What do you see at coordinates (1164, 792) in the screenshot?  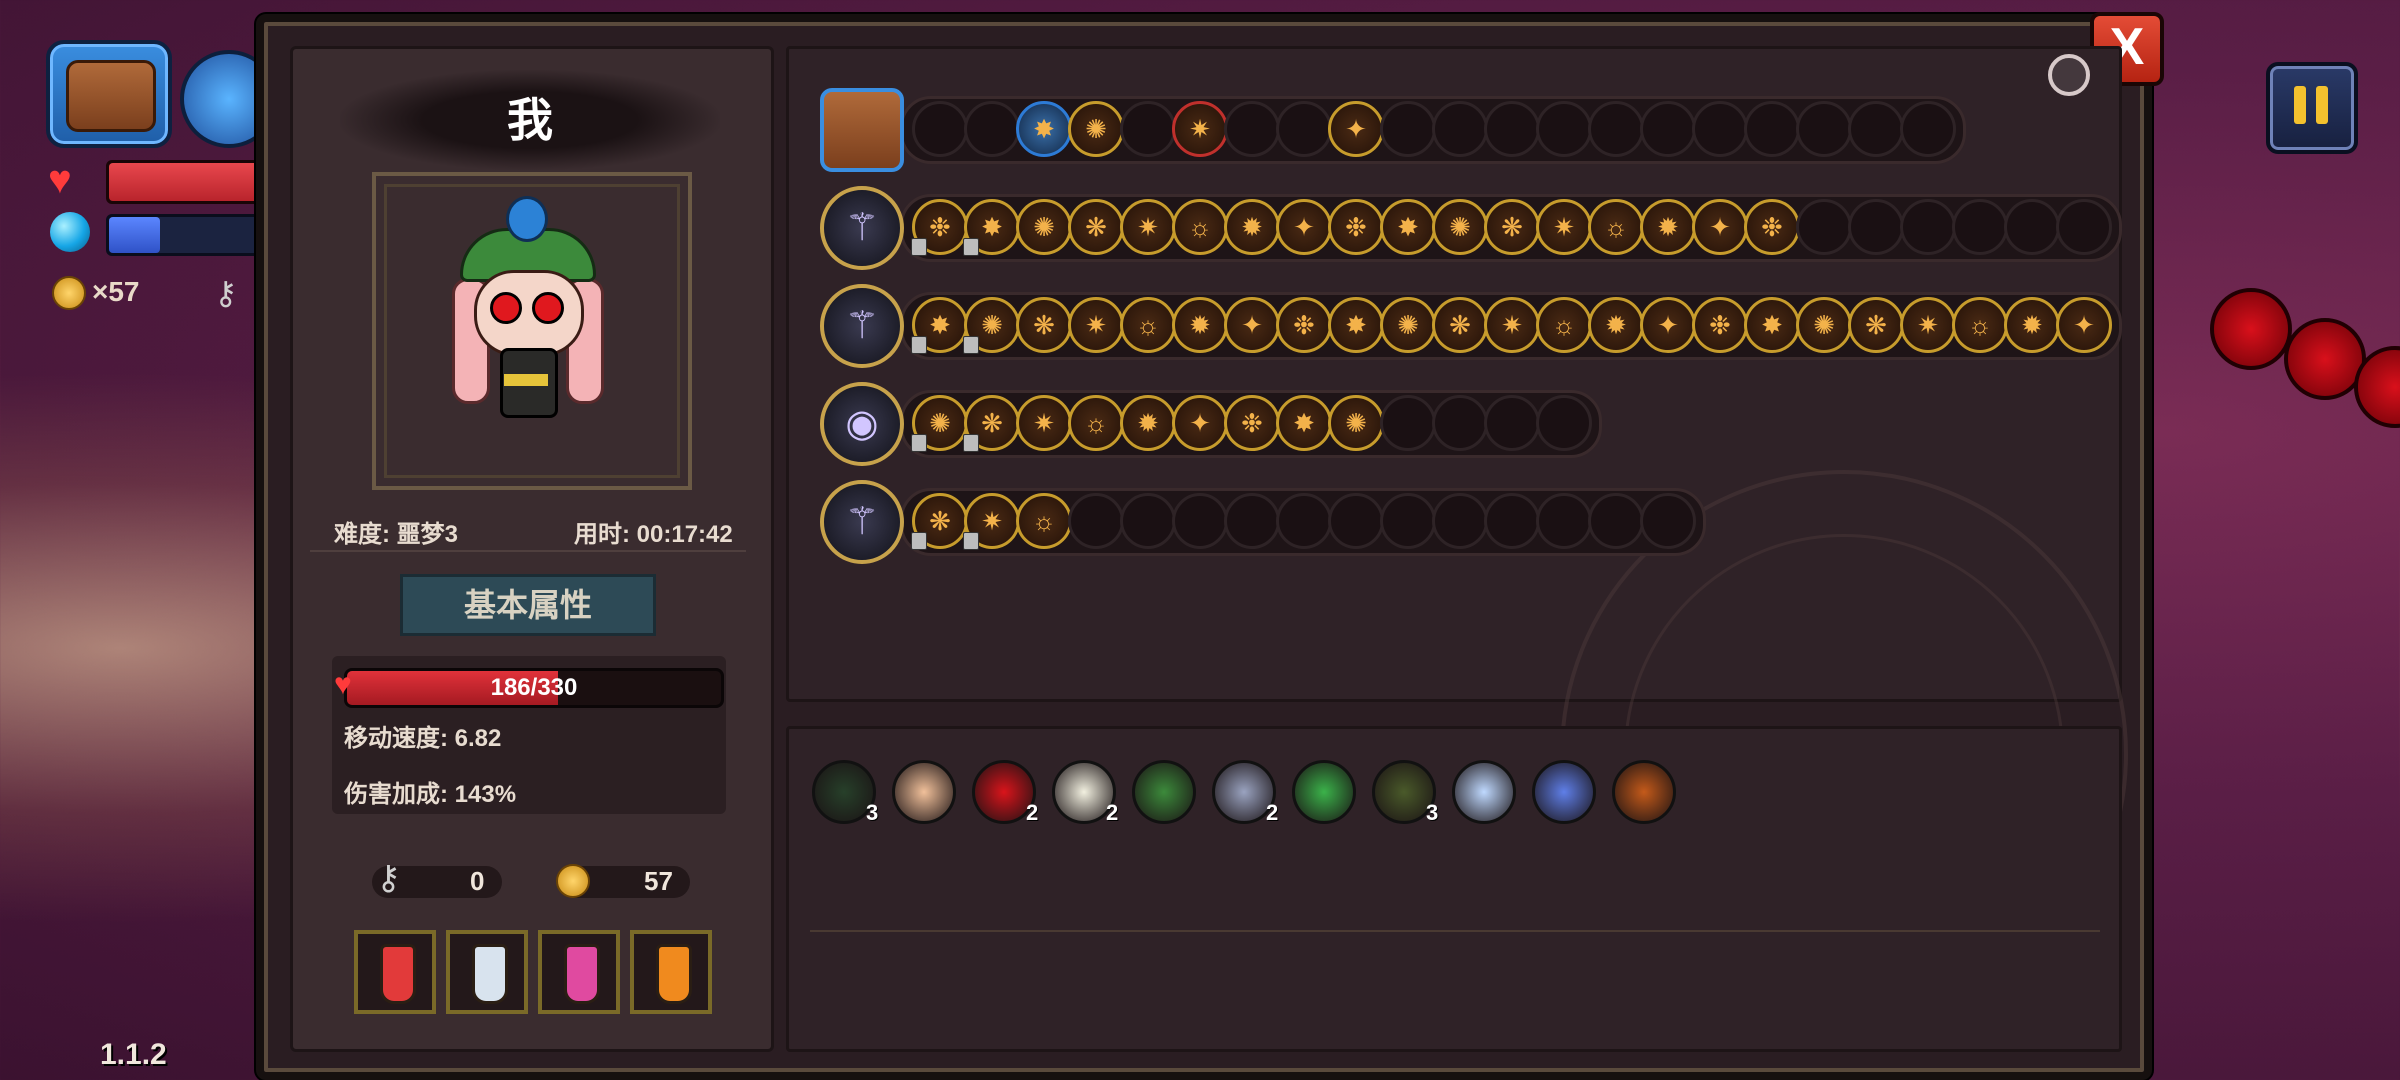 I see `helmet-item` at bounding box center [1164, 792].